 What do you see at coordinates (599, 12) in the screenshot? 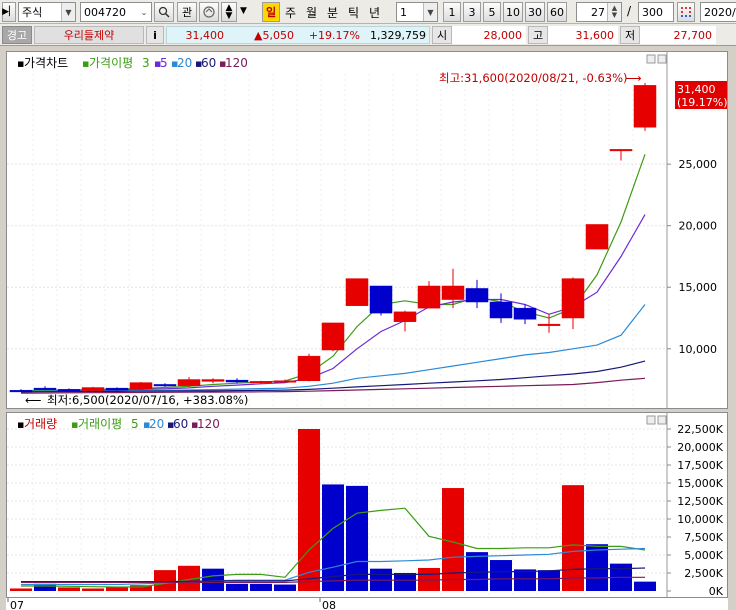
I see `count-input: 27 ▲ ▼` at bounding box center [599, 12].